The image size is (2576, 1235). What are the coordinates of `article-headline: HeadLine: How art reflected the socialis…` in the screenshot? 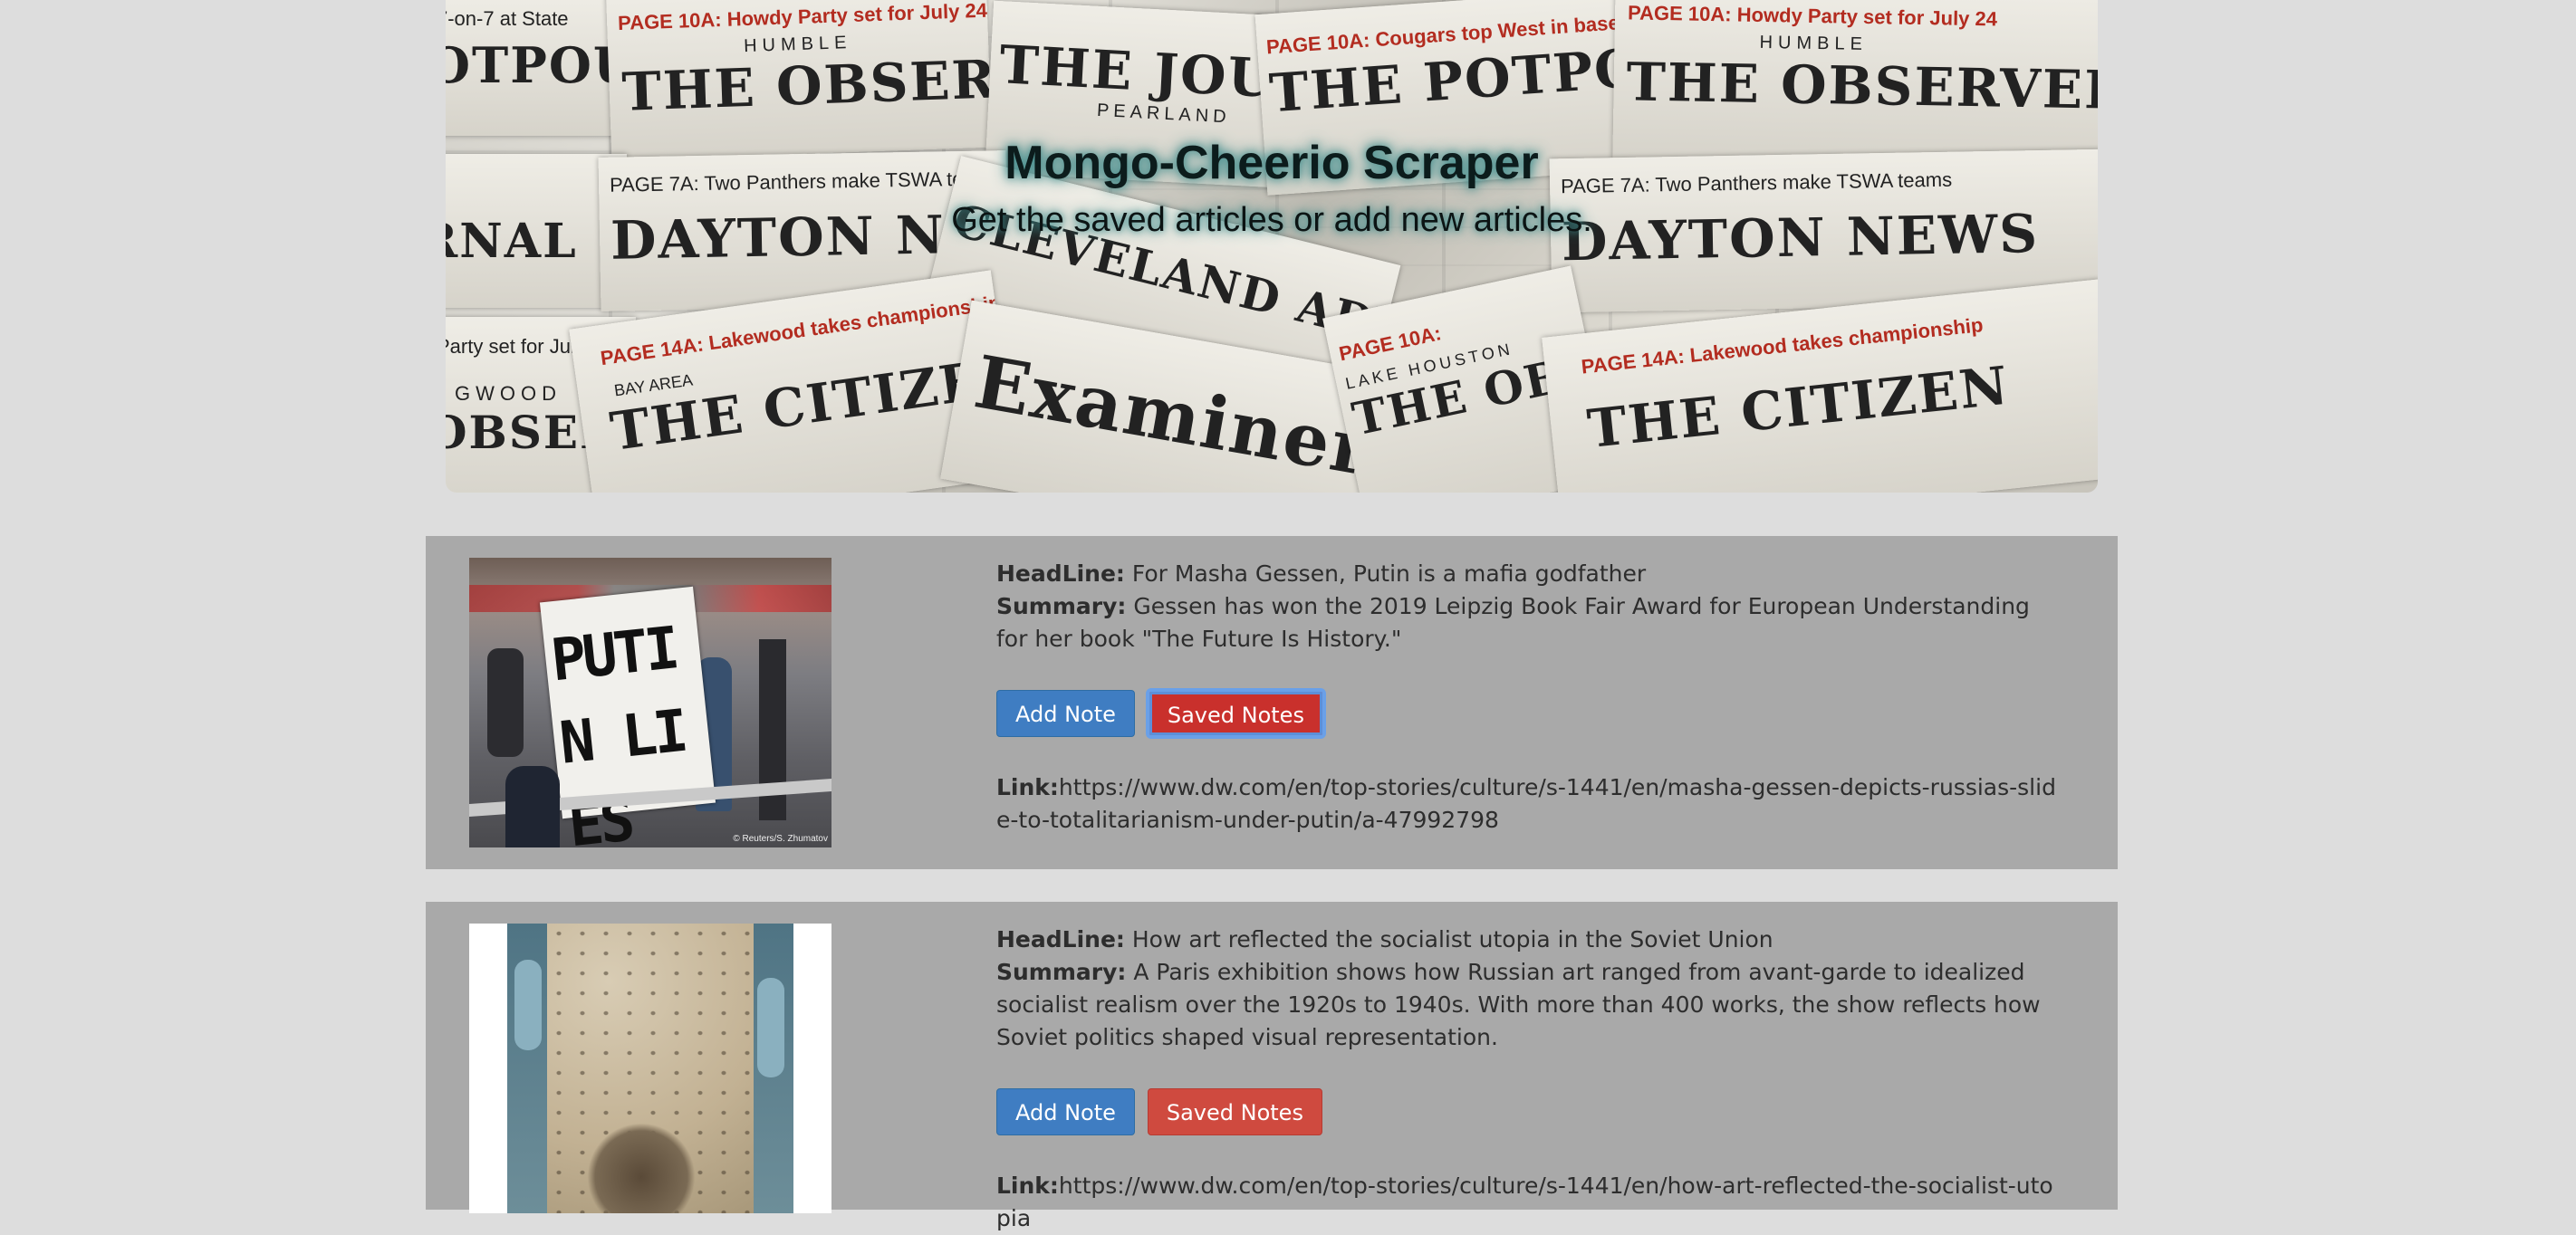 It's located at (1530, 940).